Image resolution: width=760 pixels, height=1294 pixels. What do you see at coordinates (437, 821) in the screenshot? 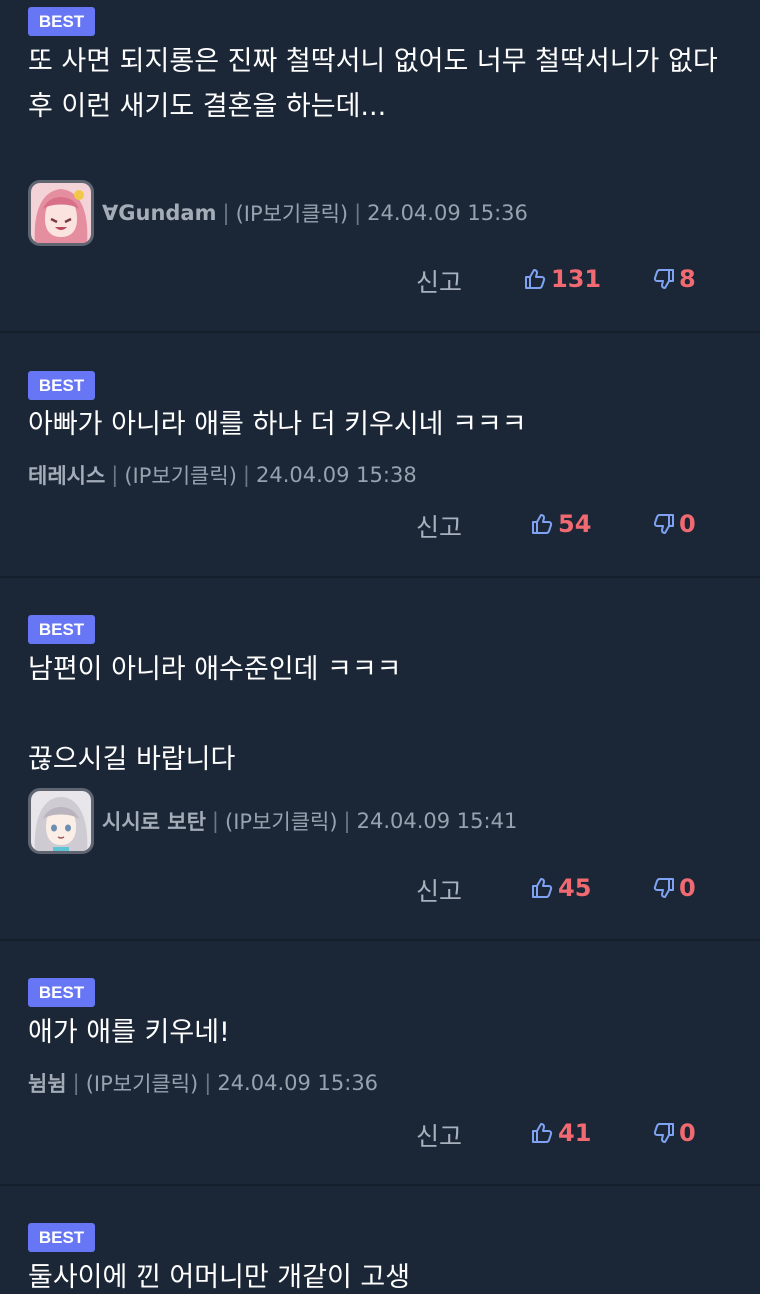
I see `comment-date: 24.04.09 15:41` at bounding box center [437, 821].